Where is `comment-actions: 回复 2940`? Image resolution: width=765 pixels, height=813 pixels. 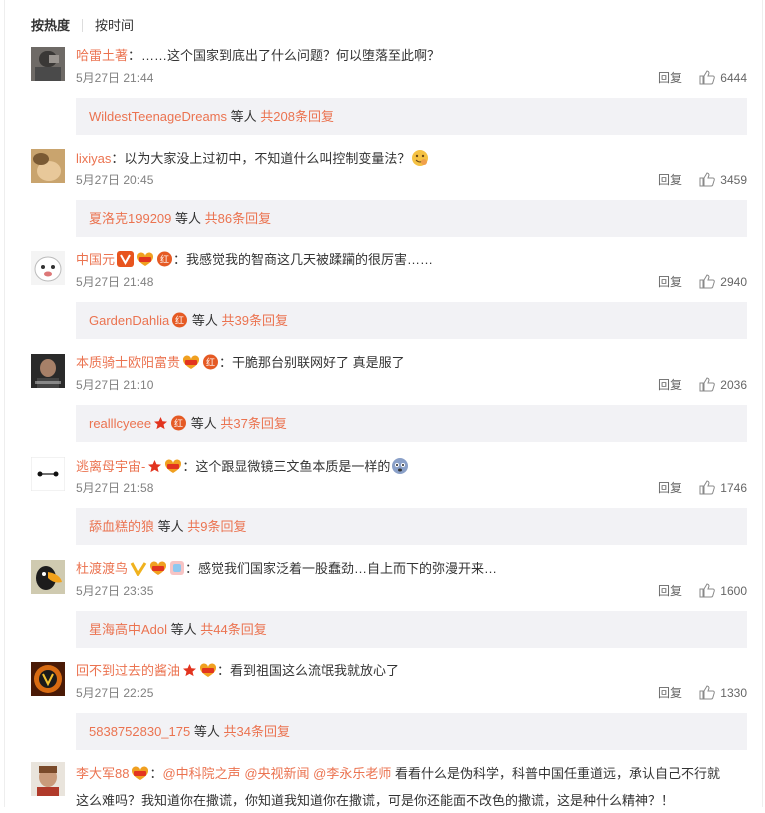 comment-actions: 回复 2940 is located at coordinates (702, 283).